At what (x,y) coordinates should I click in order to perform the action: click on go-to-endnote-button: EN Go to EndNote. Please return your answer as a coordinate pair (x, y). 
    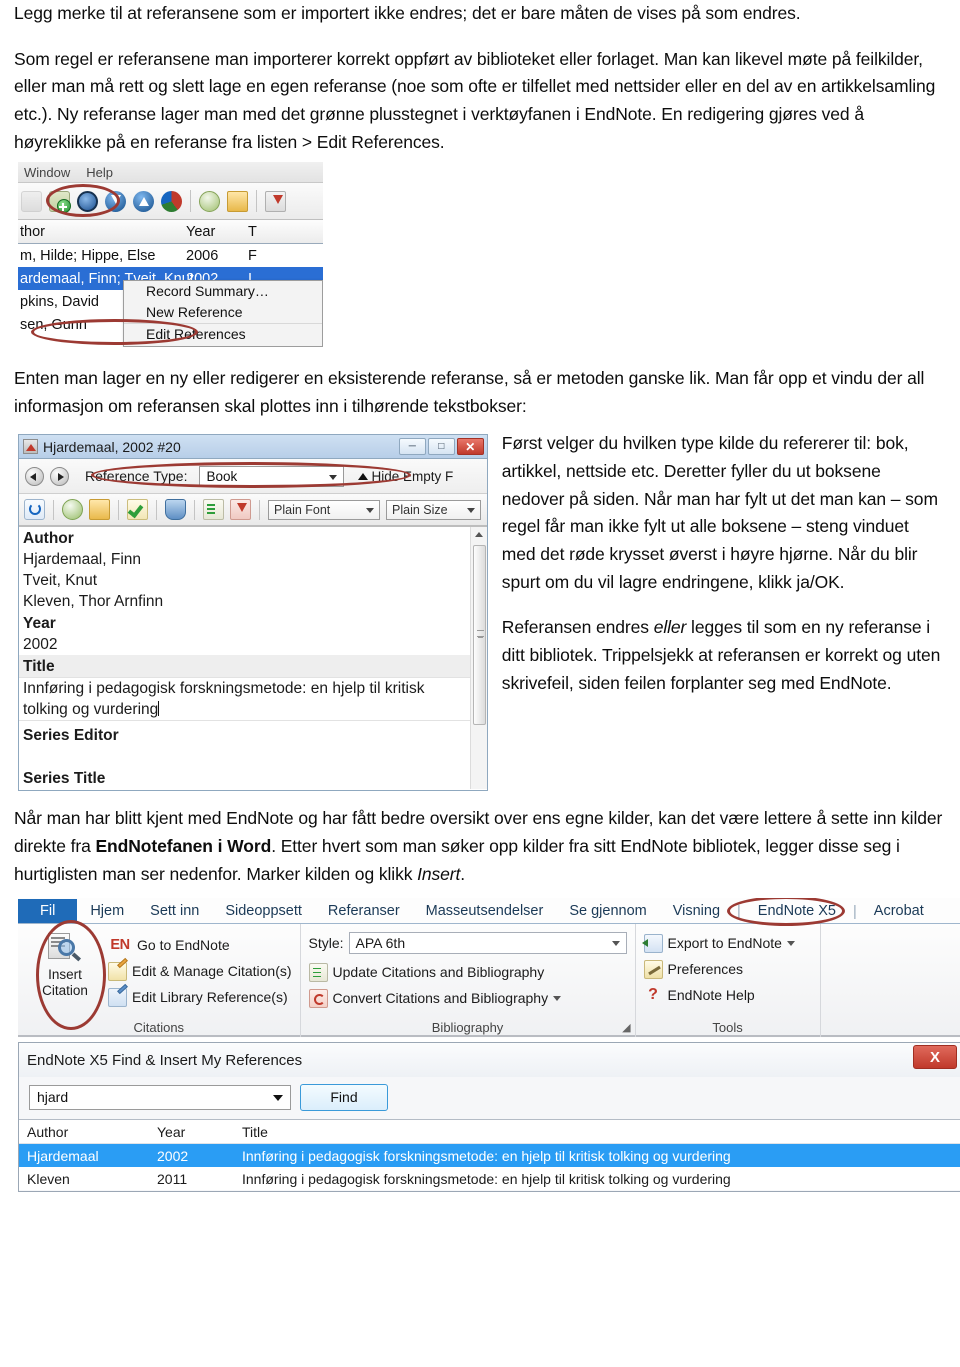
    Looking at the image, I should click on (200, 945).